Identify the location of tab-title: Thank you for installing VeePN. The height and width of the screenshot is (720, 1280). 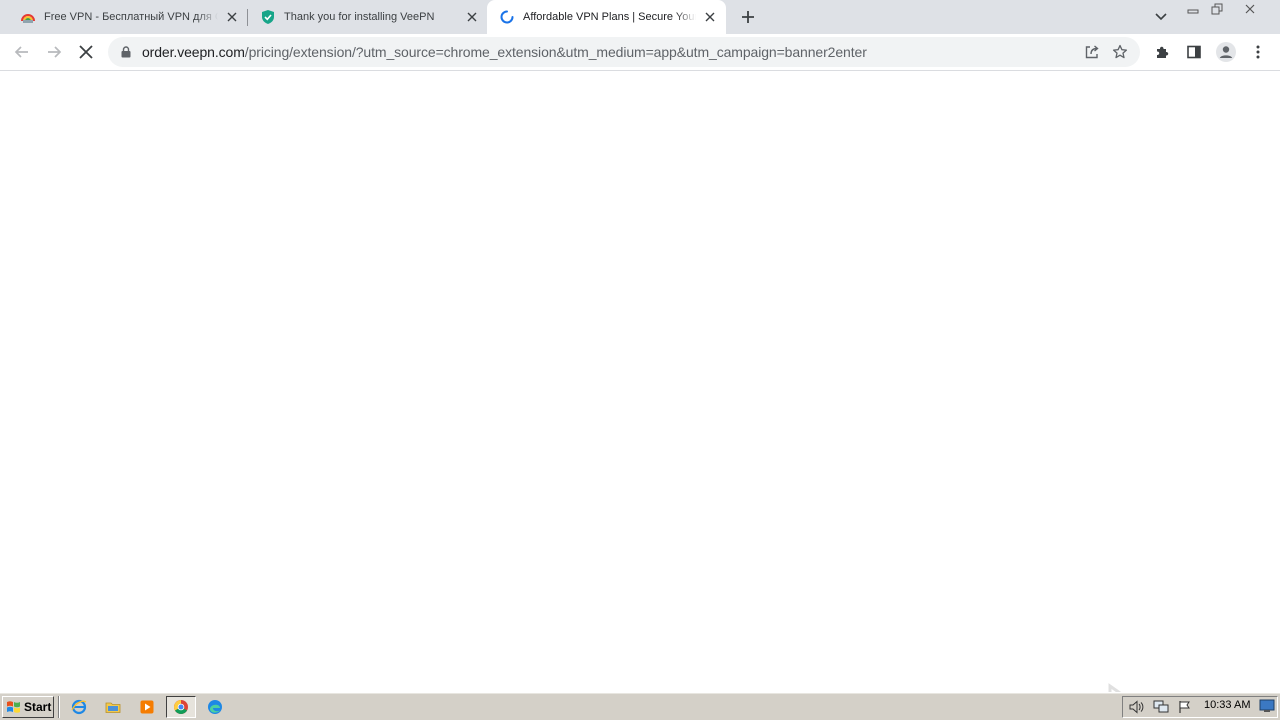
(359, 17).